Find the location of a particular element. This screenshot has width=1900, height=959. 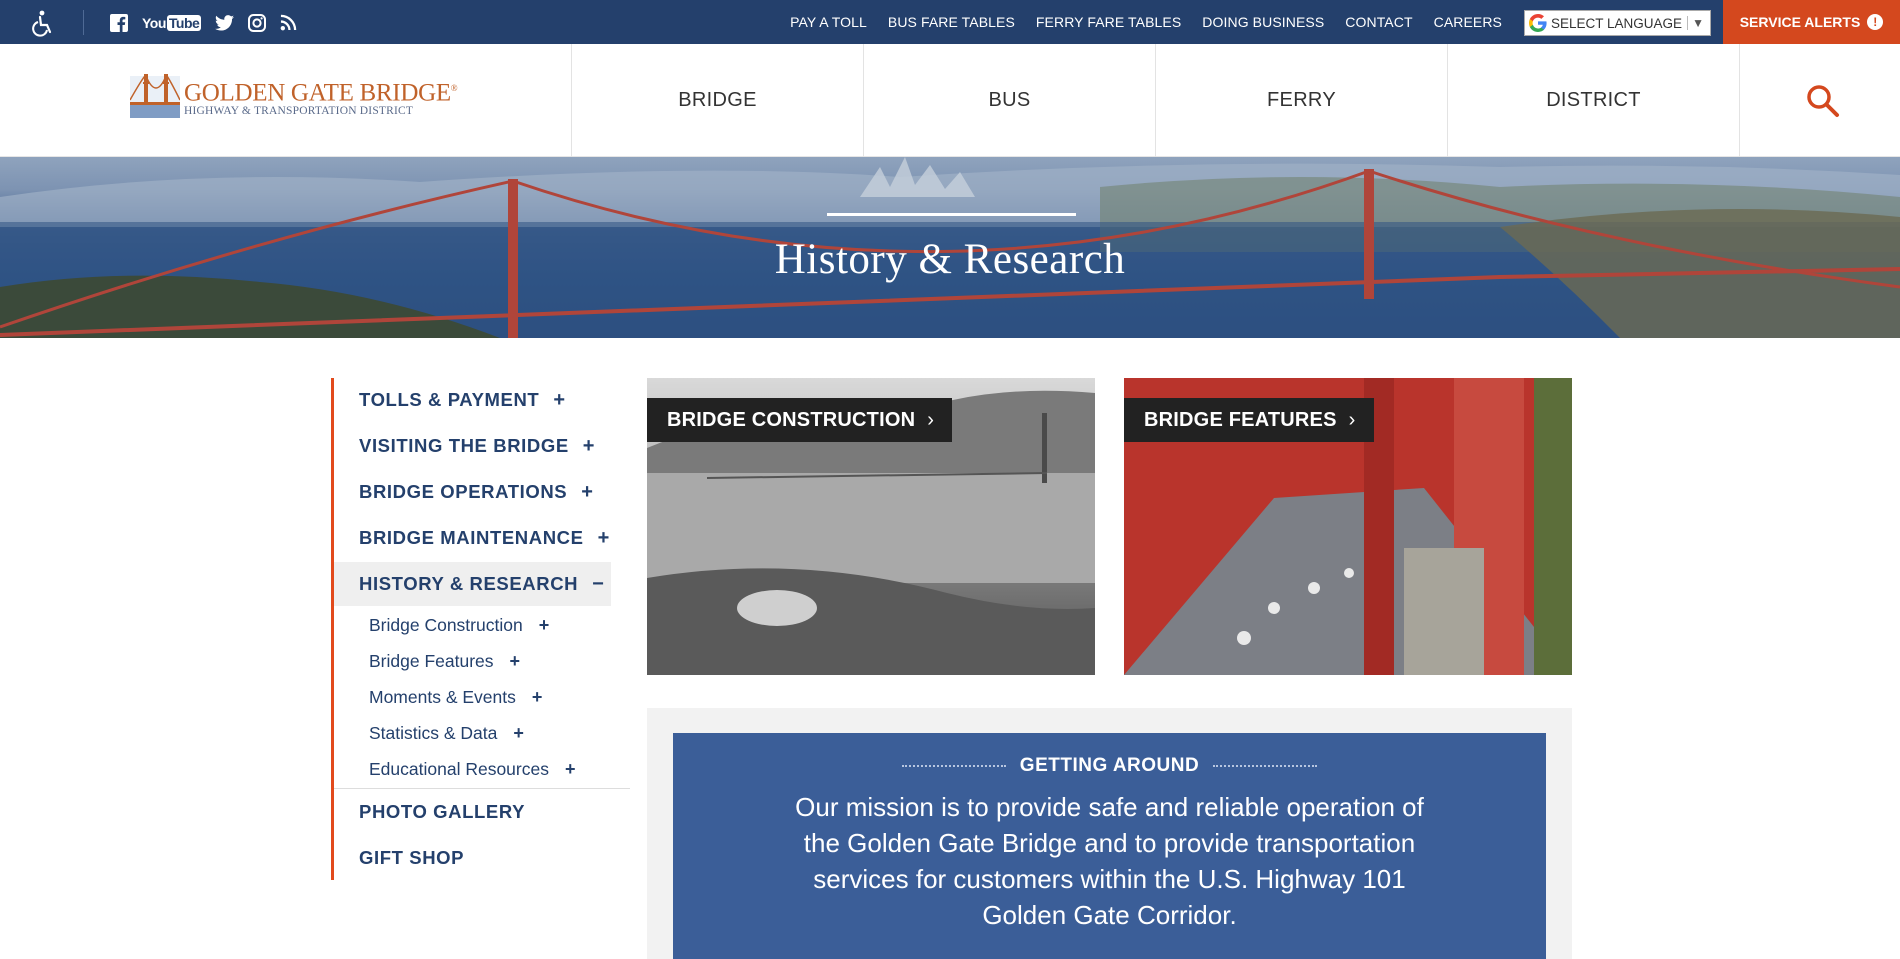

main-nav: BRIDGE BUS FERRY DISTRICT is located at coordinates (1235, 100).